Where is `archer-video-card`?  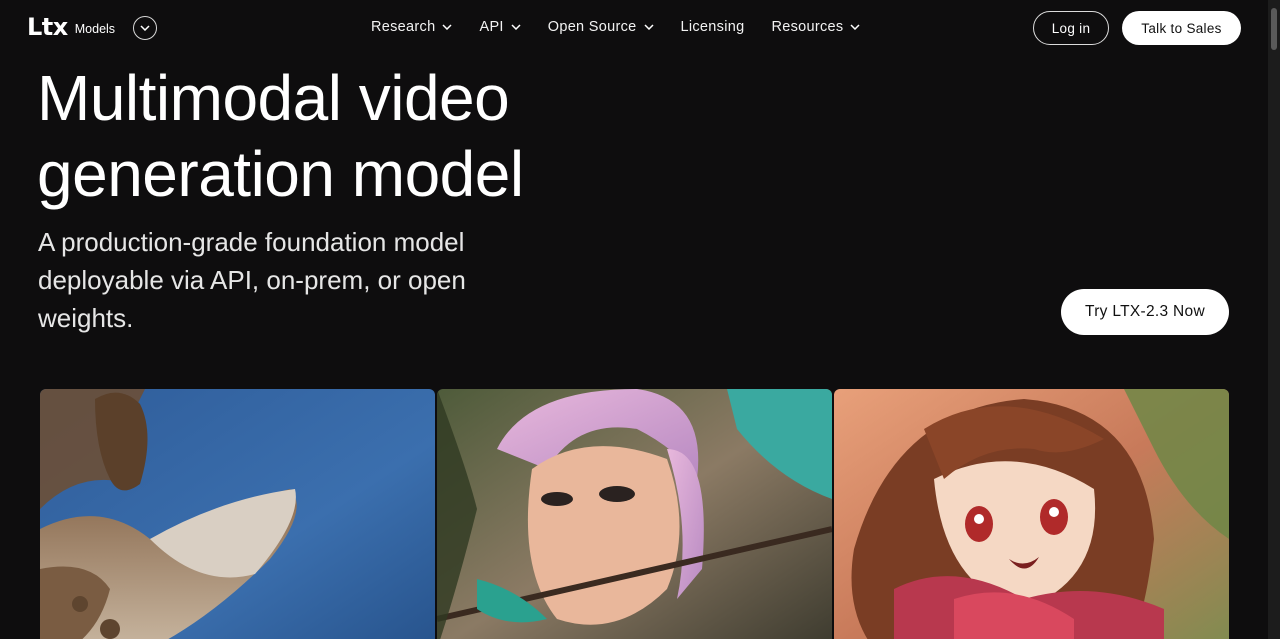
archer-video-card is located at coordinates (634, 514).